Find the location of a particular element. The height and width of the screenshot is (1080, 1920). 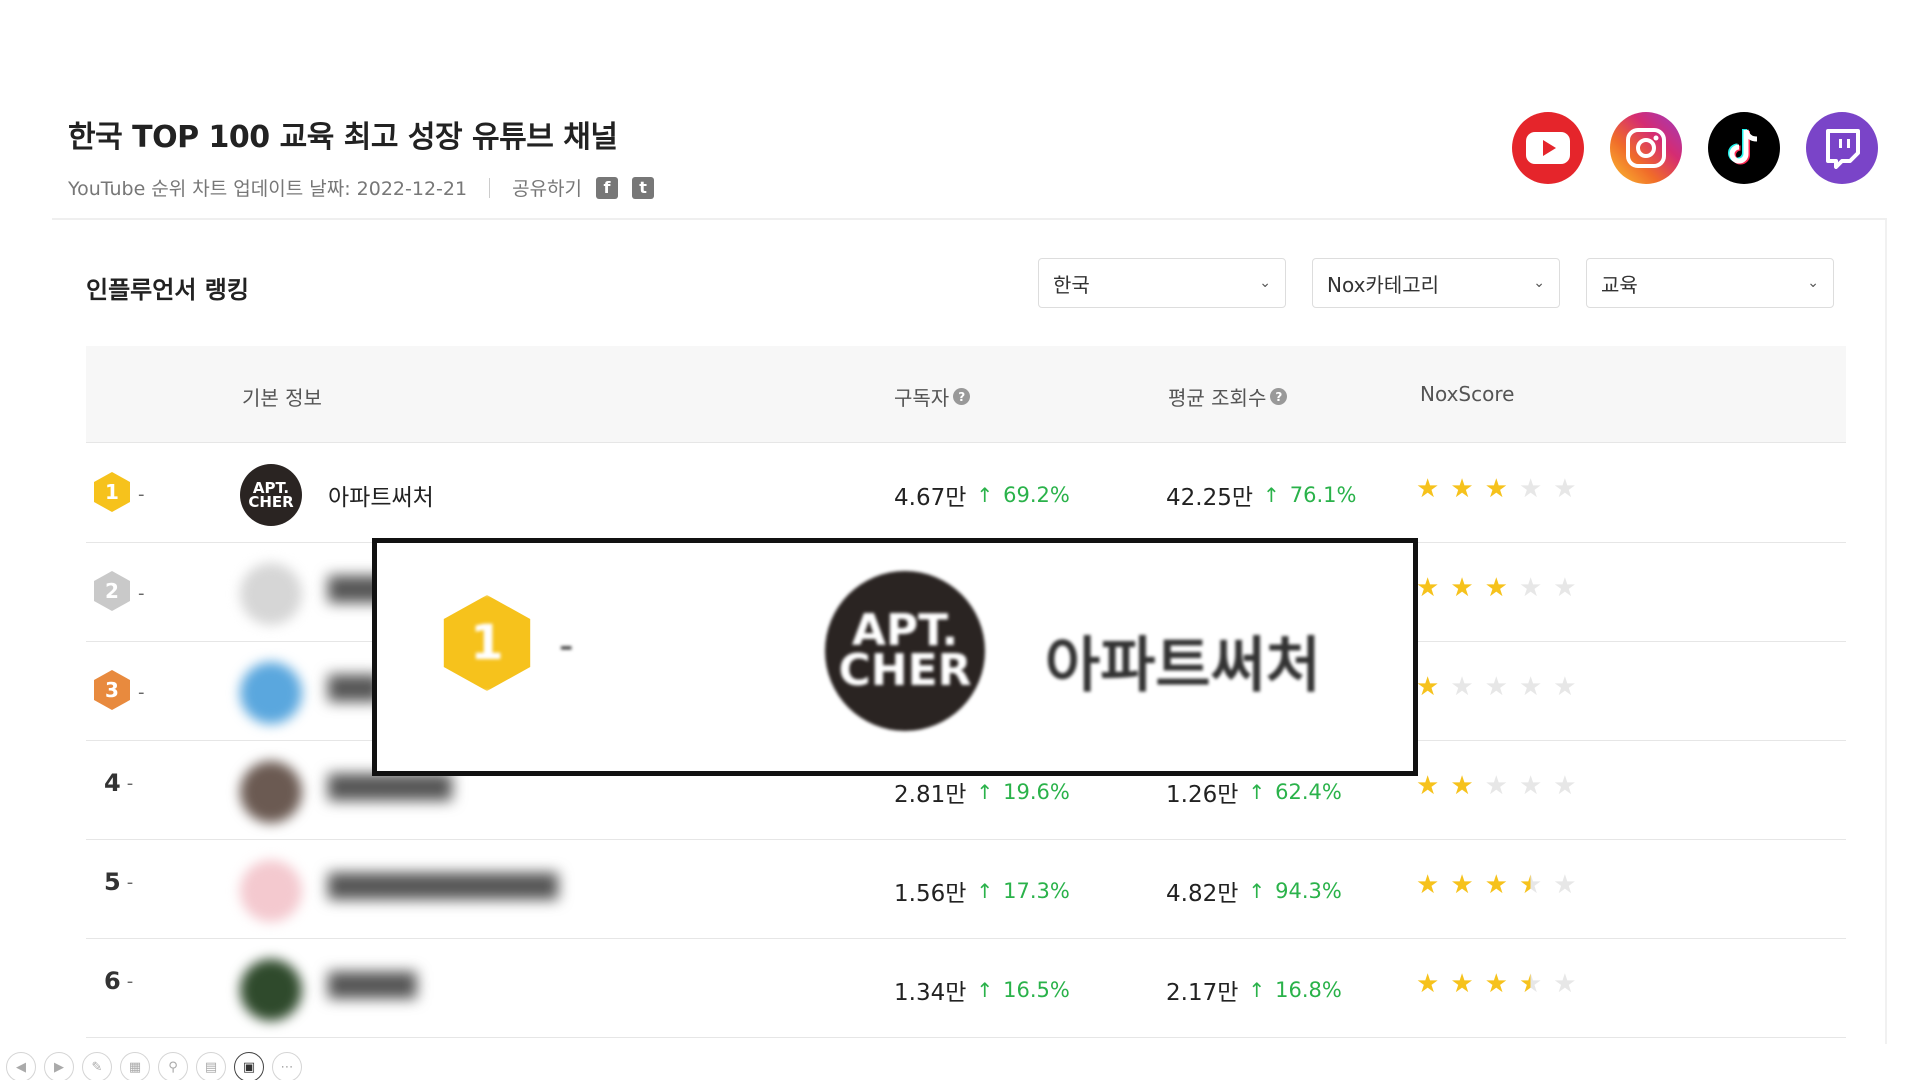

pen-icon: ✎ is located at coordinates (97, 1066).